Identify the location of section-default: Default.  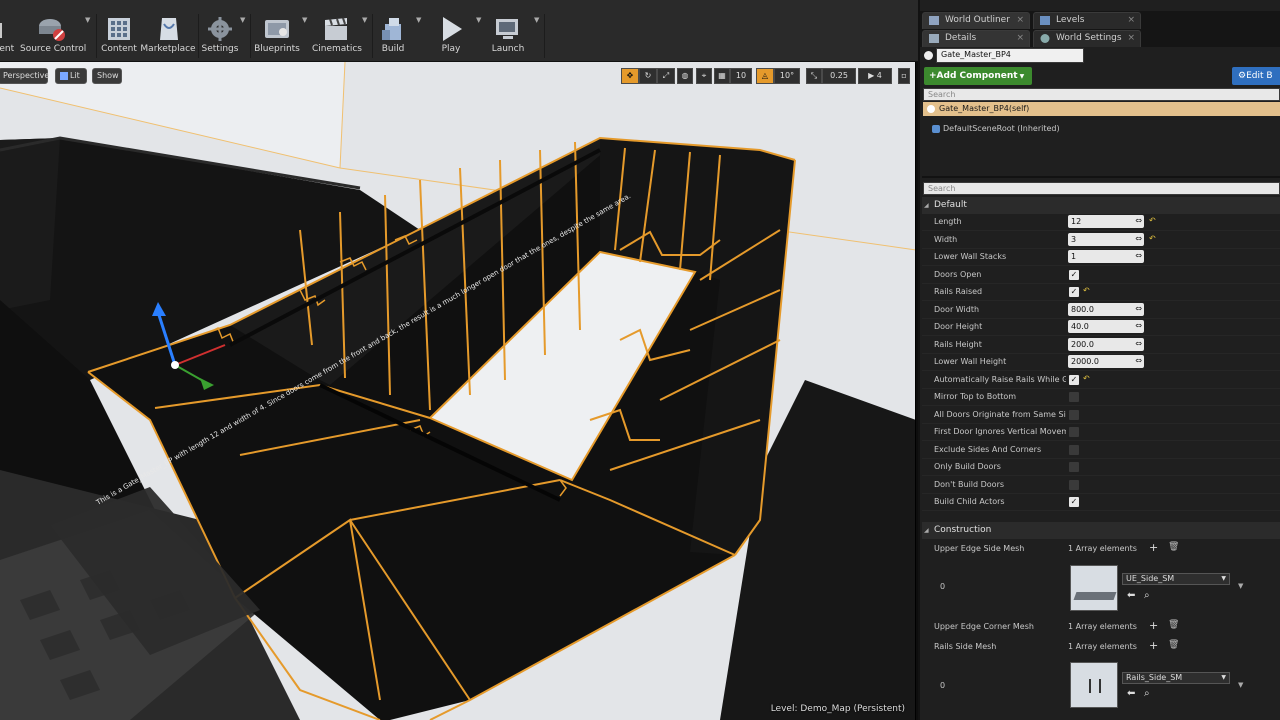
(1101, 205).